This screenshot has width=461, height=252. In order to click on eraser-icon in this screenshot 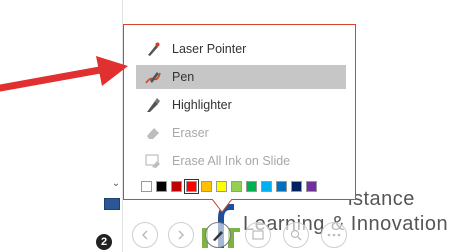, I will do `click(153, 133)`.